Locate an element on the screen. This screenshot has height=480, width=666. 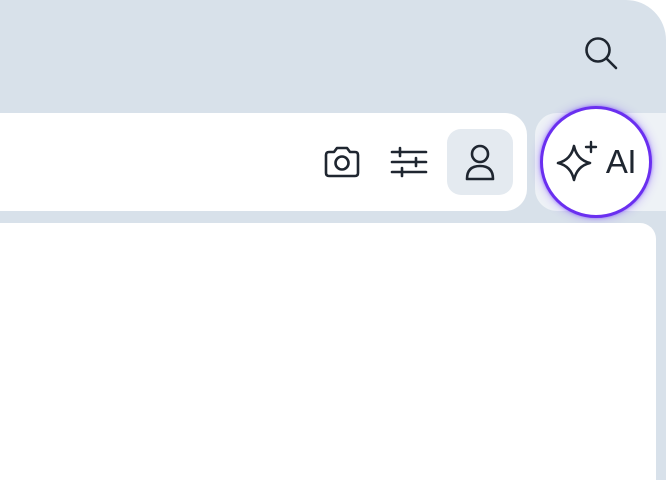
user-icon is located at coordinates (480, 162).